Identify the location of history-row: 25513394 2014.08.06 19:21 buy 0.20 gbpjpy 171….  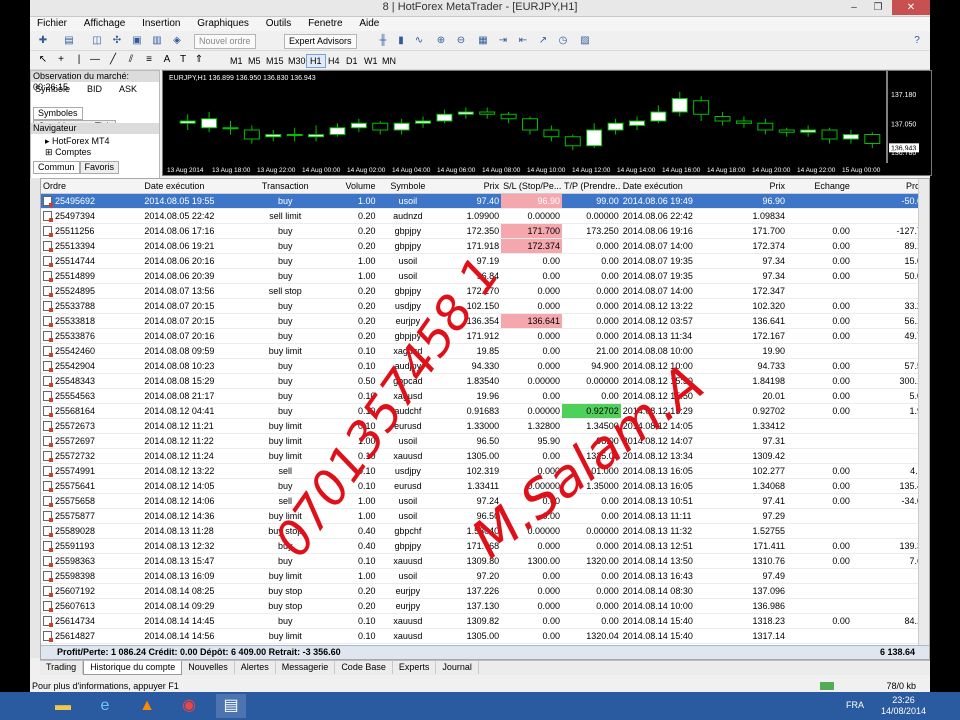
(485, 246).